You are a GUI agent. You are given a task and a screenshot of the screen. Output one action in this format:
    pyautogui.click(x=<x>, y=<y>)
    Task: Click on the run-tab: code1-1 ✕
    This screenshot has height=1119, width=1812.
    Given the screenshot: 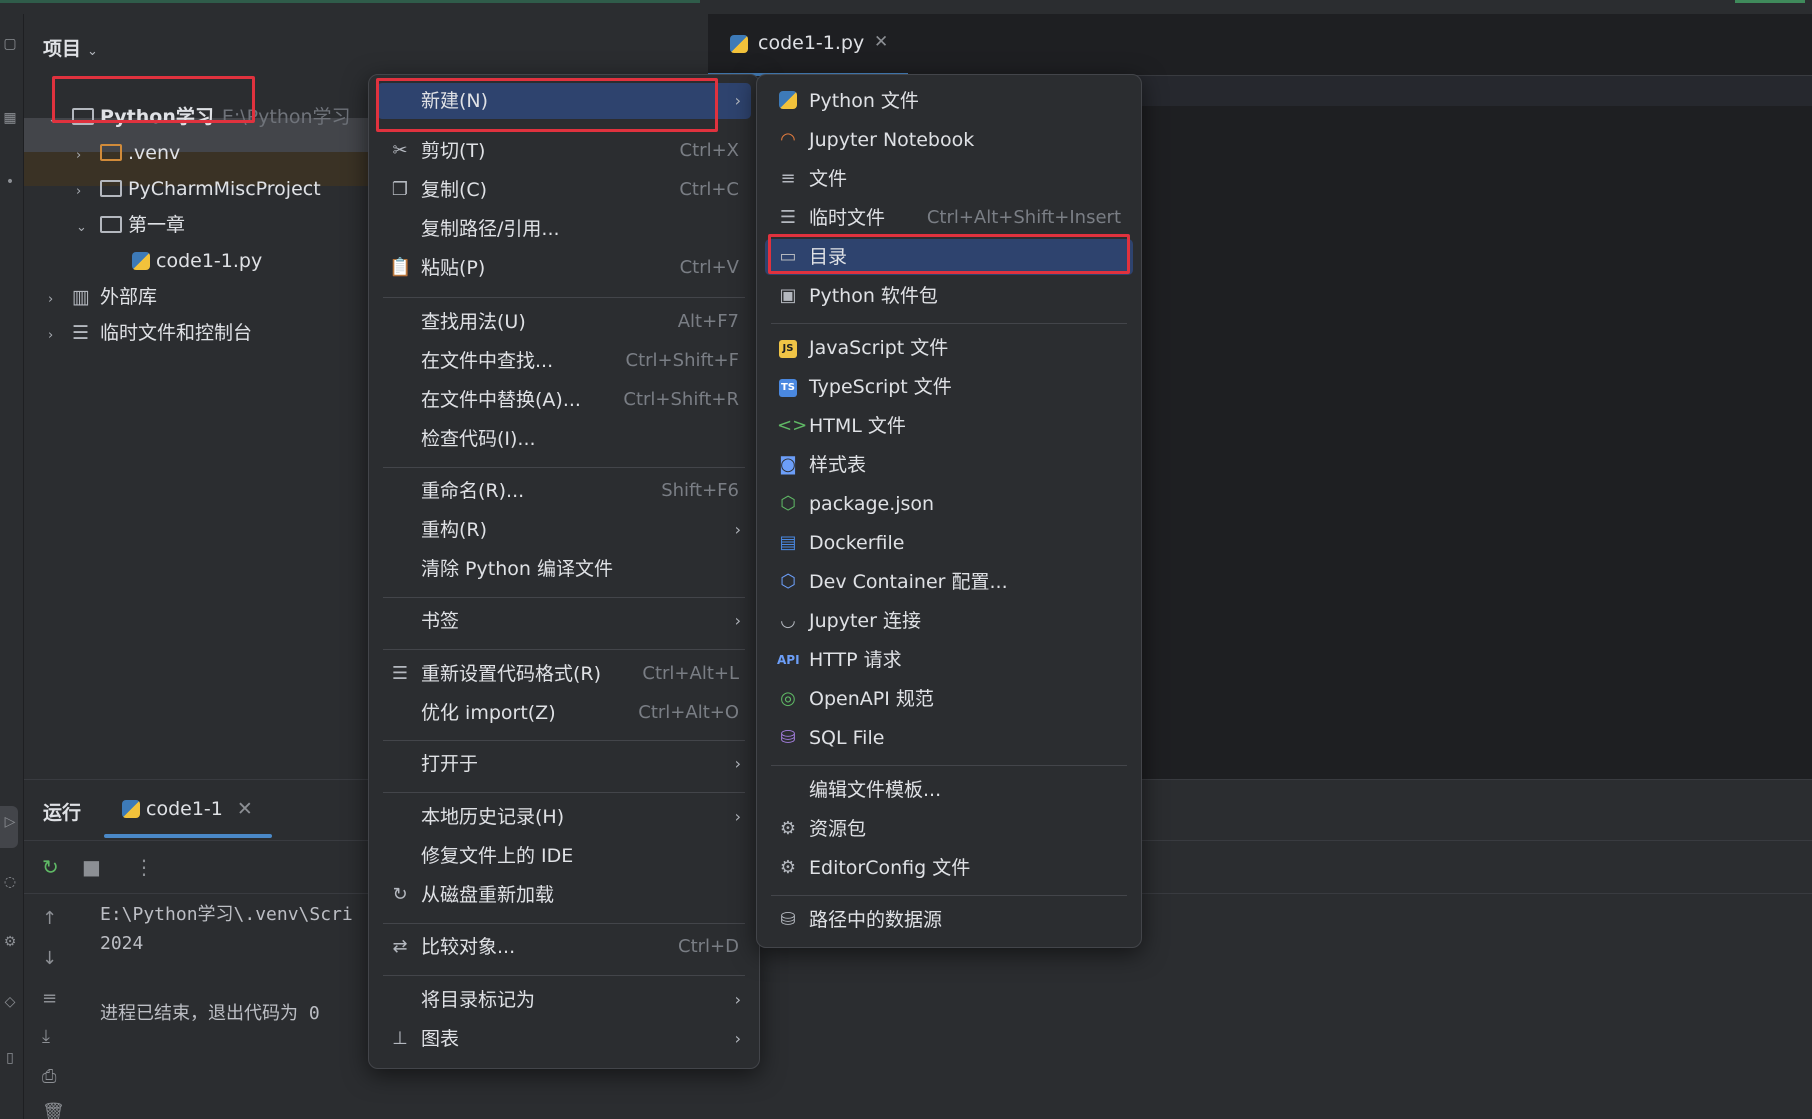 What is the action you would take?
    pyautogui.click(x=187, y=809)
    